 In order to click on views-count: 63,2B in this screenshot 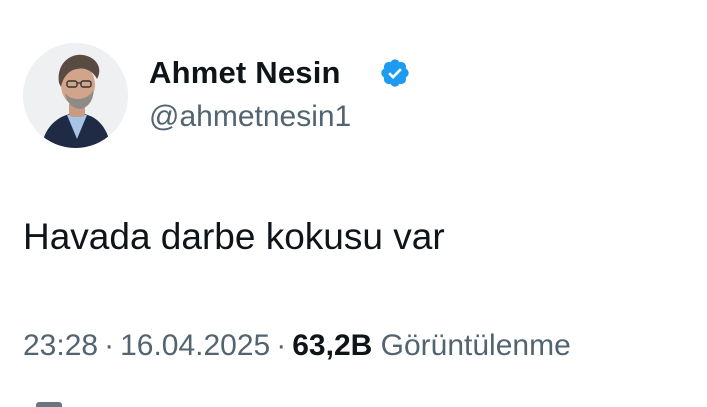, I will do `click(332, 345)`.